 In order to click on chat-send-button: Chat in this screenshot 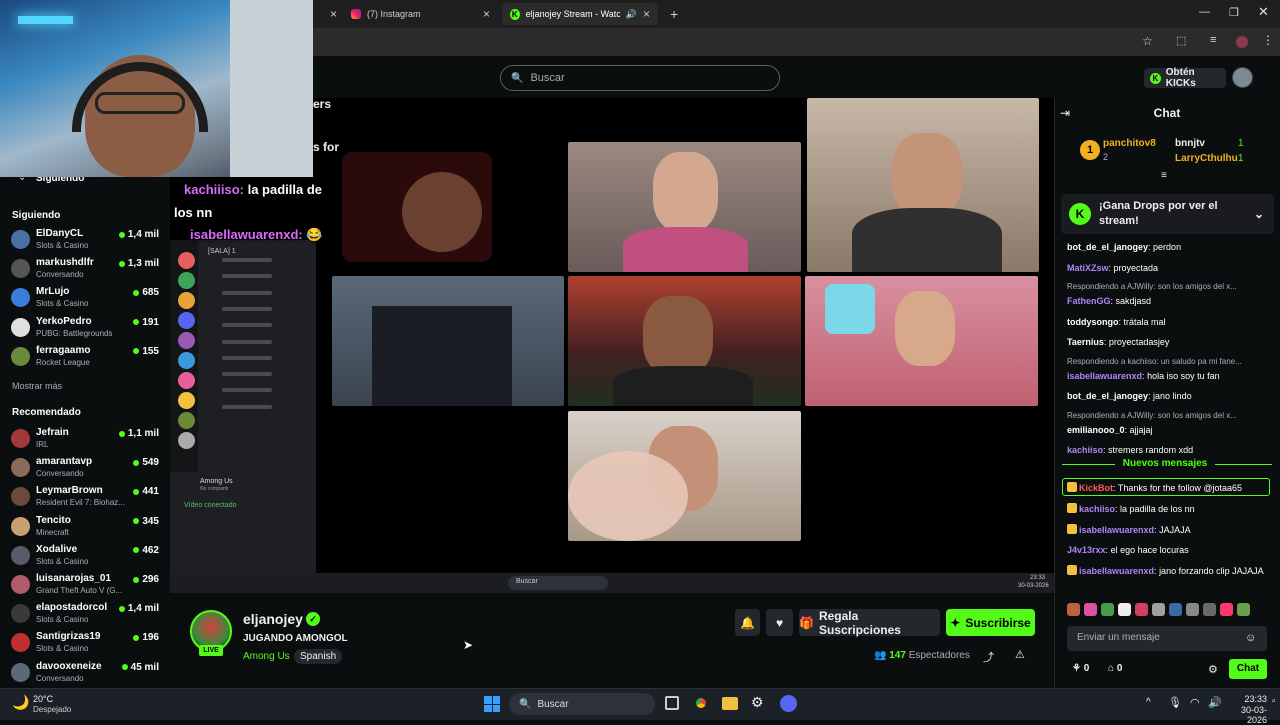, I will do `click(1248, 669)`.